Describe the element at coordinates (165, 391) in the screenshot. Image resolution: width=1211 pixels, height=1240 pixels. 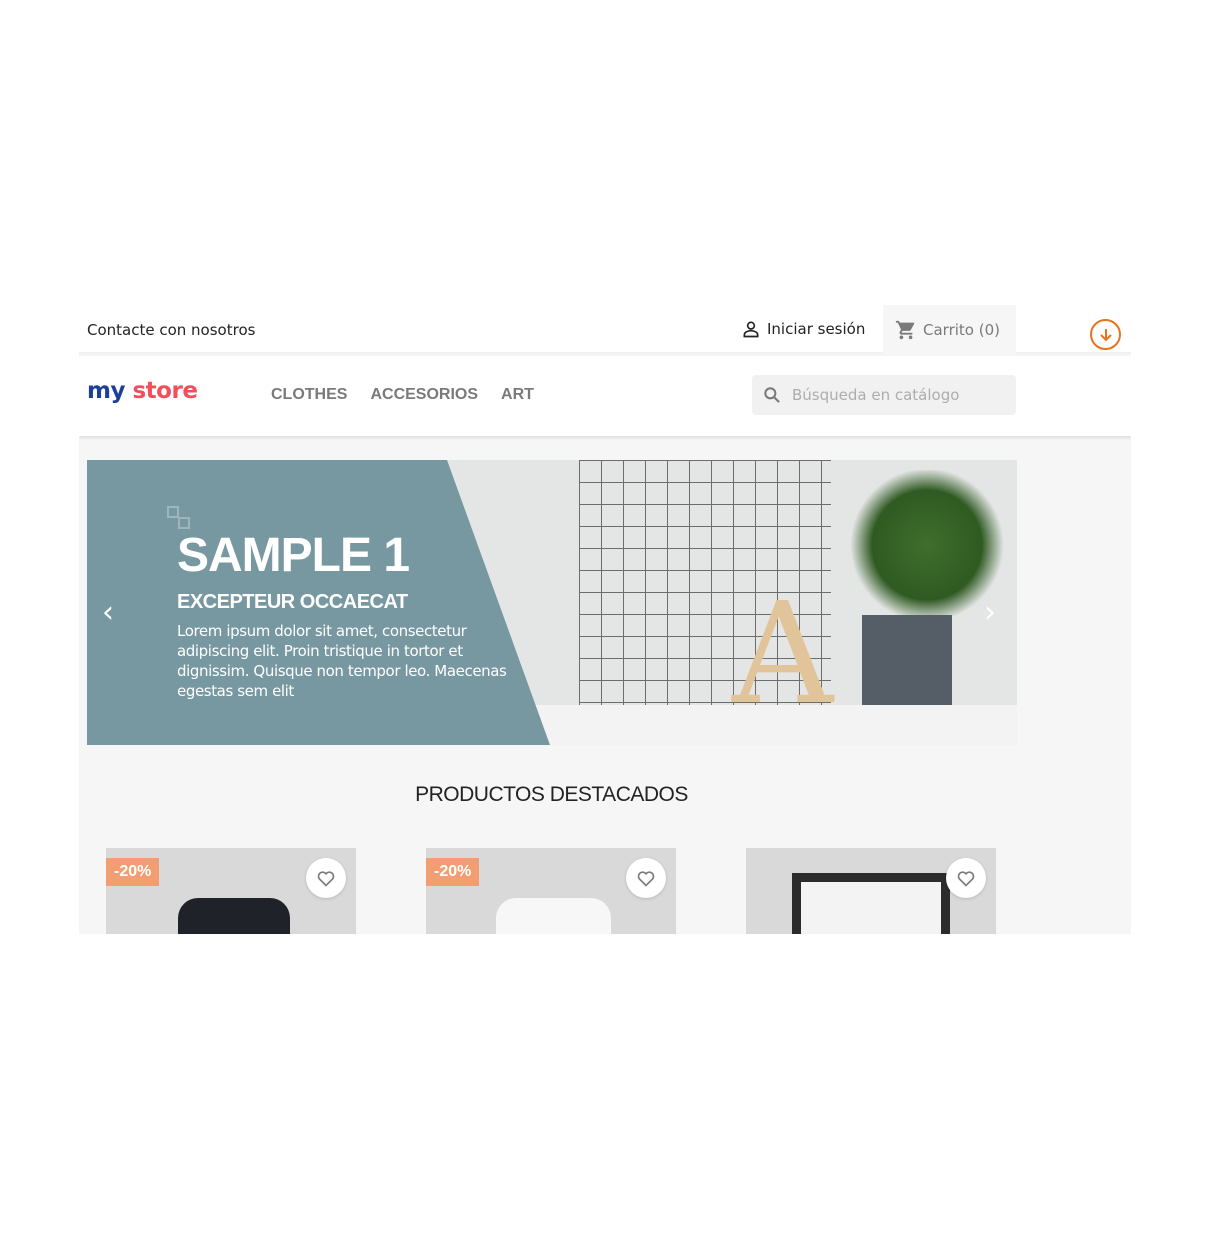
I see `logo-store: store` at that location.